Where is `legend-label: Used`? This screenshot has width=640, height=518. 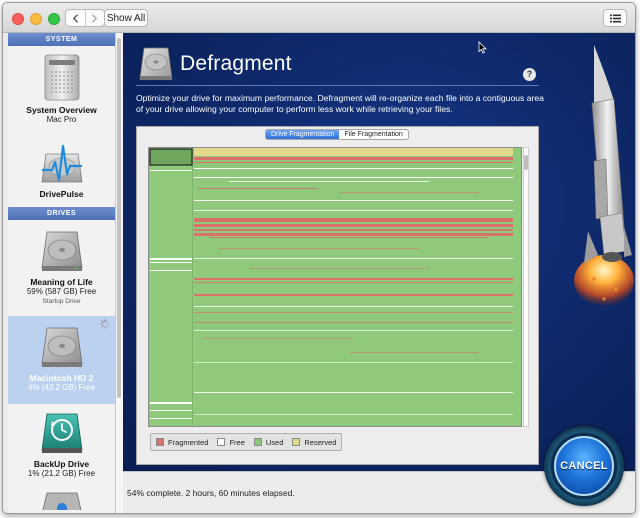 legend-label: Used is located at coordinates (274, 442).